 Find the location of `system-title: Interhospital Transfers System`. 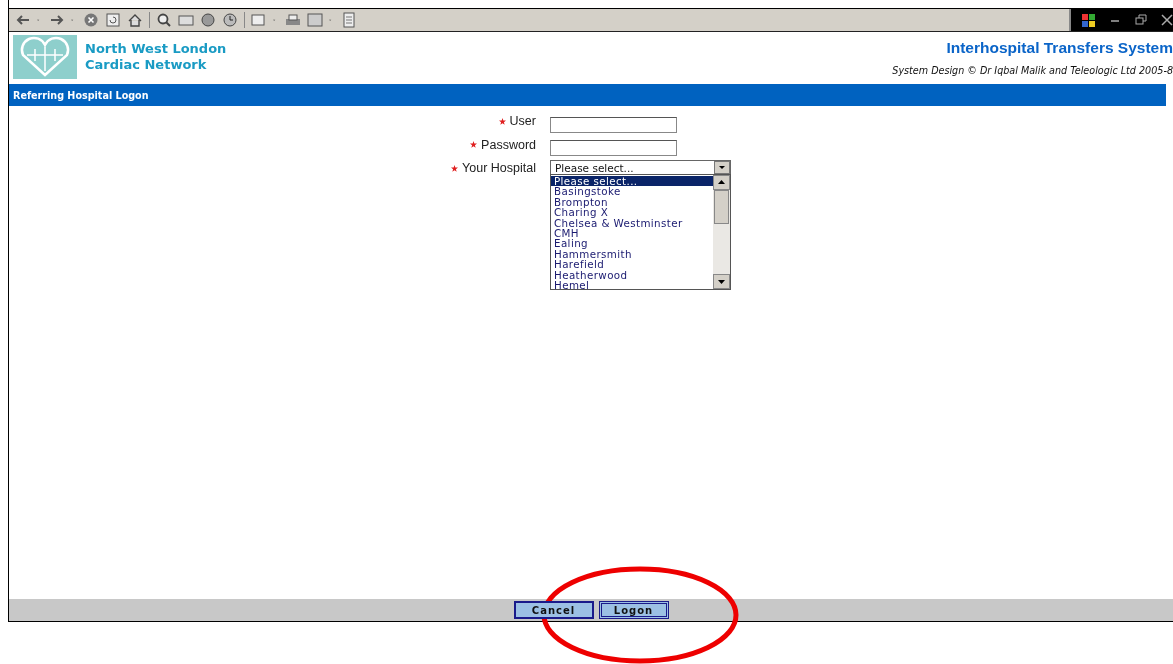

system-title: Interhospital Transfers System is located at coordinates (1059, 47).